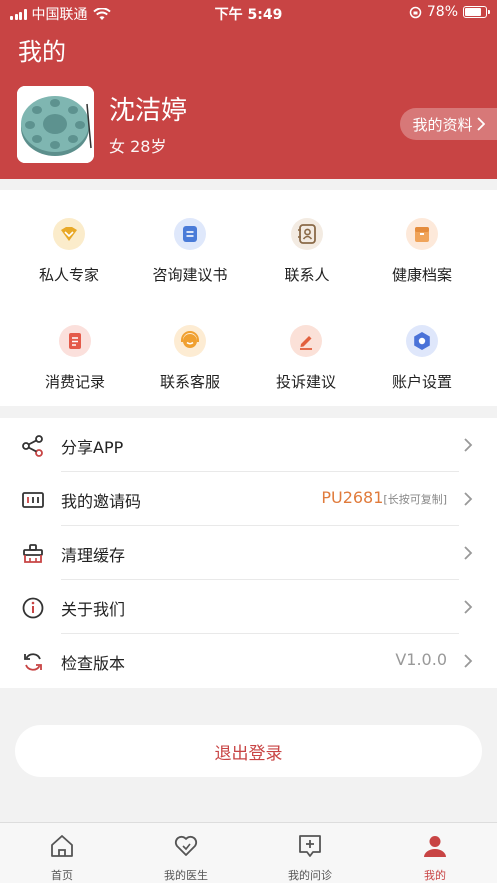 The image size is (497, 883). Describe the element at coordinates (62, 846) in the screenshot. I see `home-icon` at that location.